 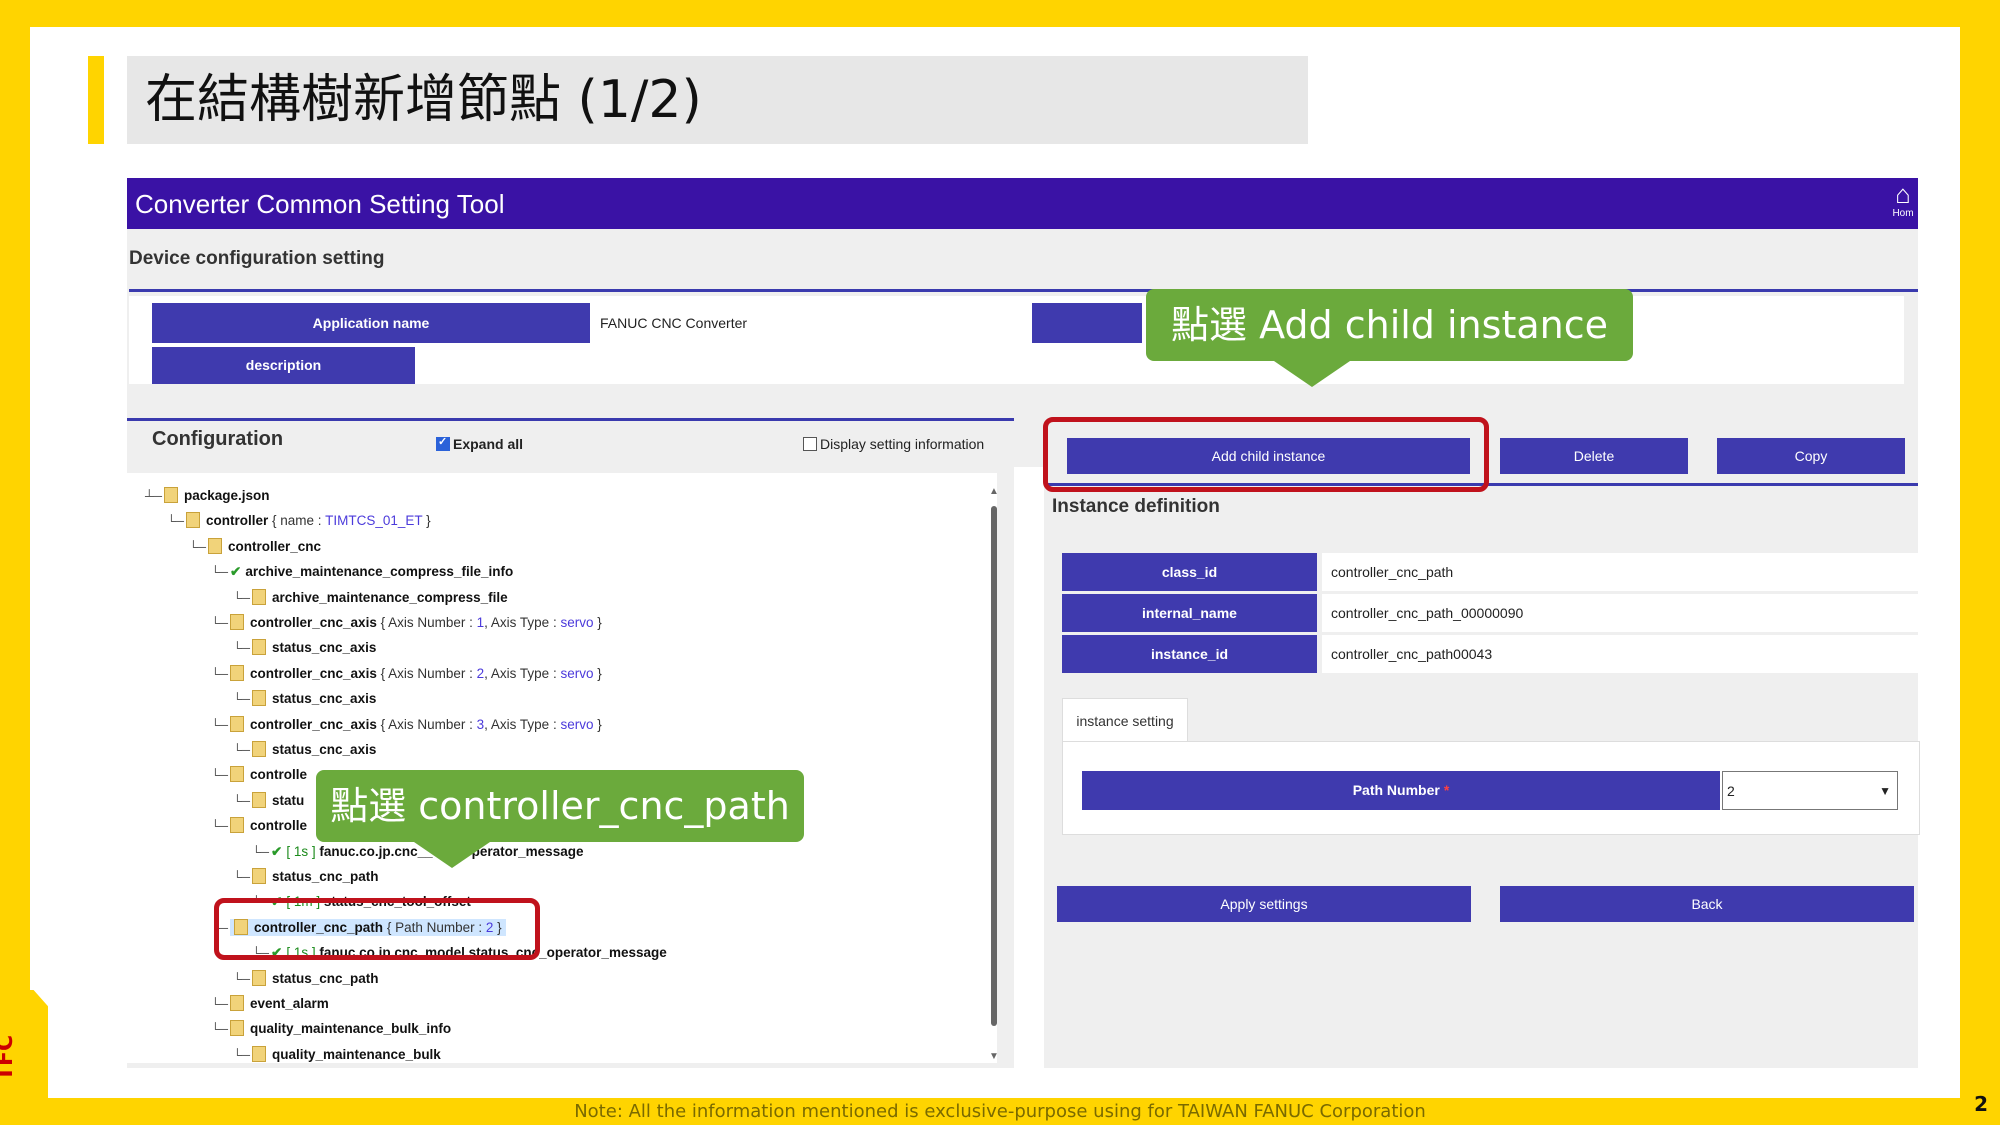 What do you see at coordinates (268, 800) in the screenshot?
I see `tree-node: └─ statu` at bounding box center [268, 800].